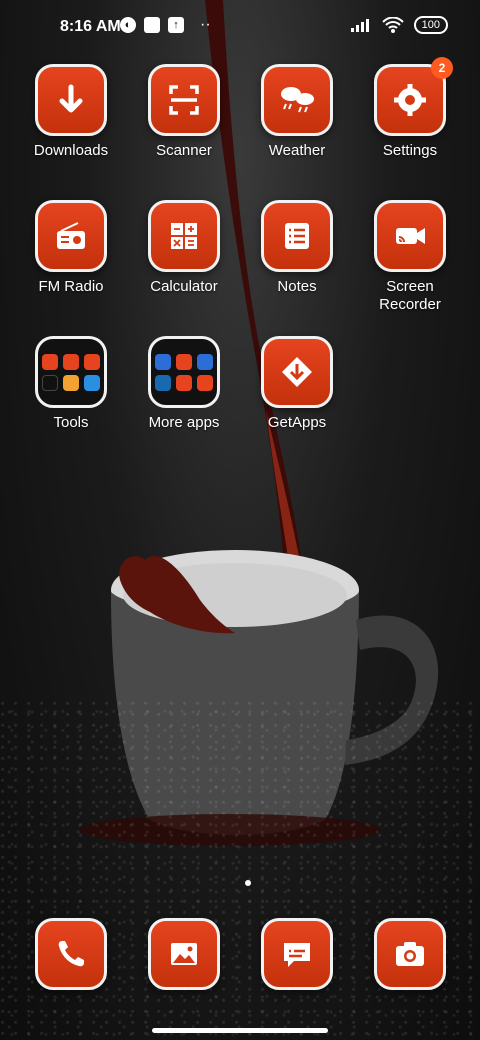 This screenshot has width=480, height=1040. I want to click on gallery-icon, so click(184, 954).